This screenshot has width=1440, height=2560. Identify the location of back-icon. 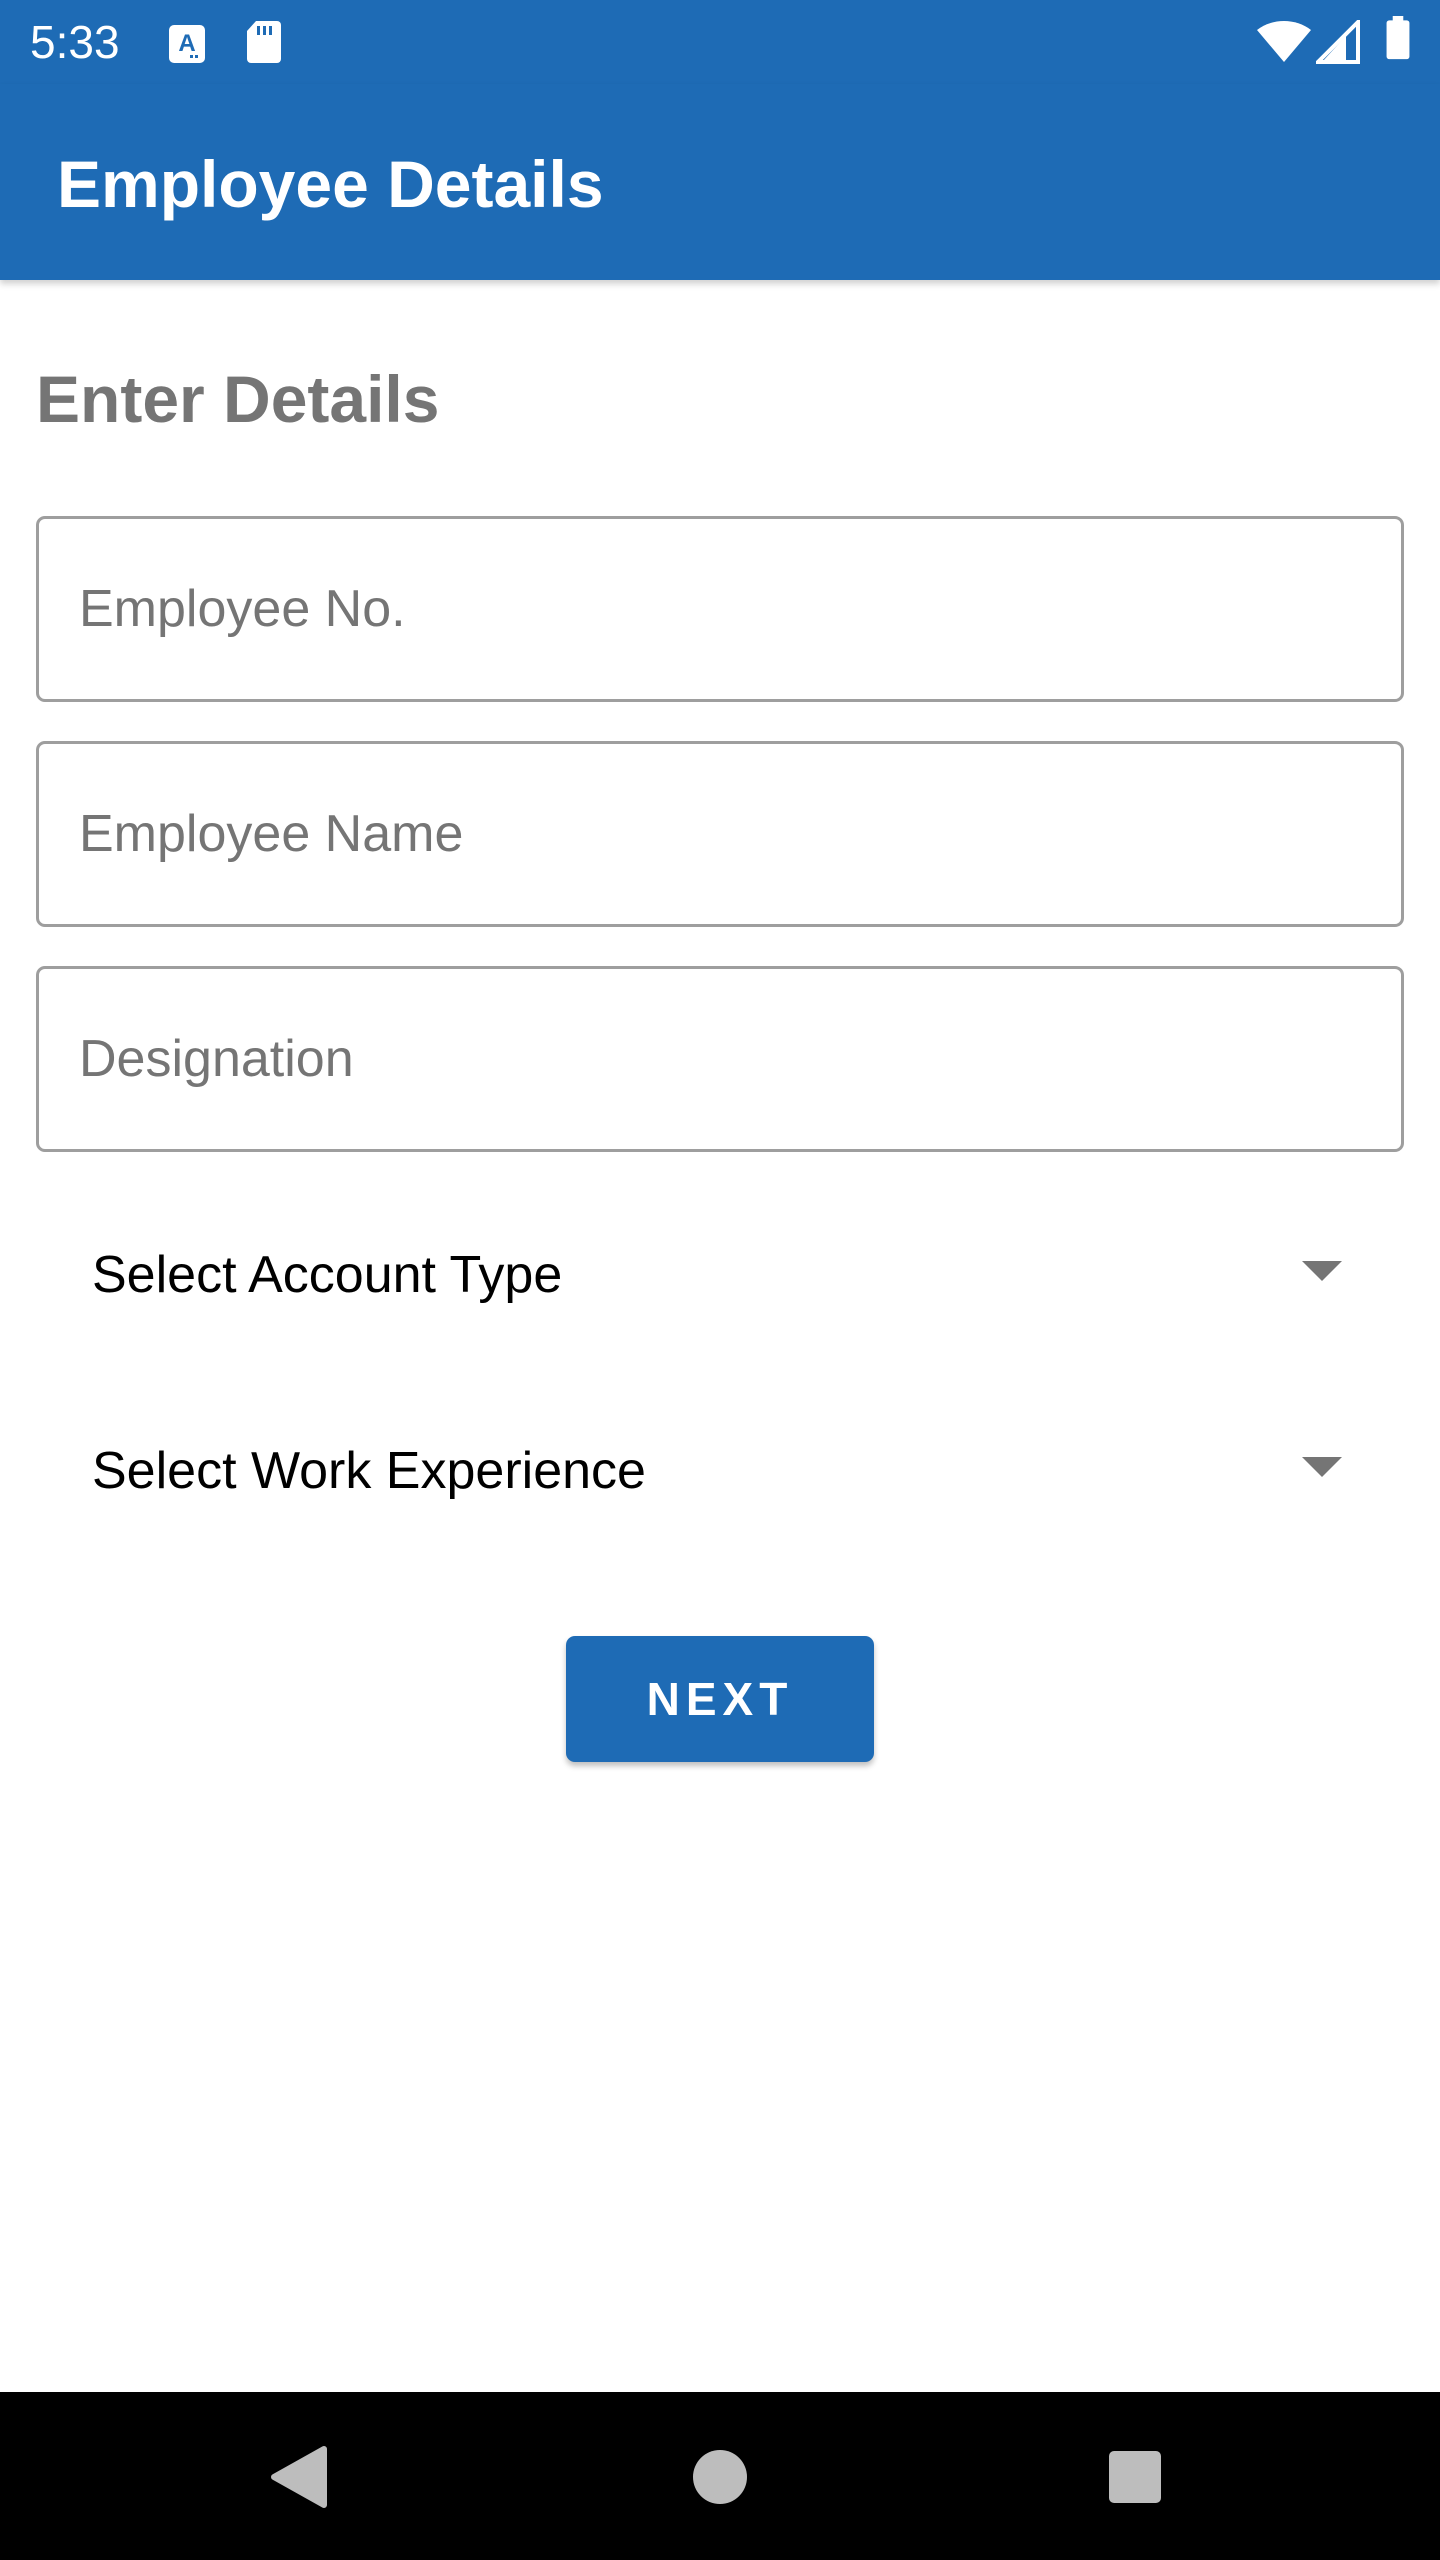
(299, 2477).